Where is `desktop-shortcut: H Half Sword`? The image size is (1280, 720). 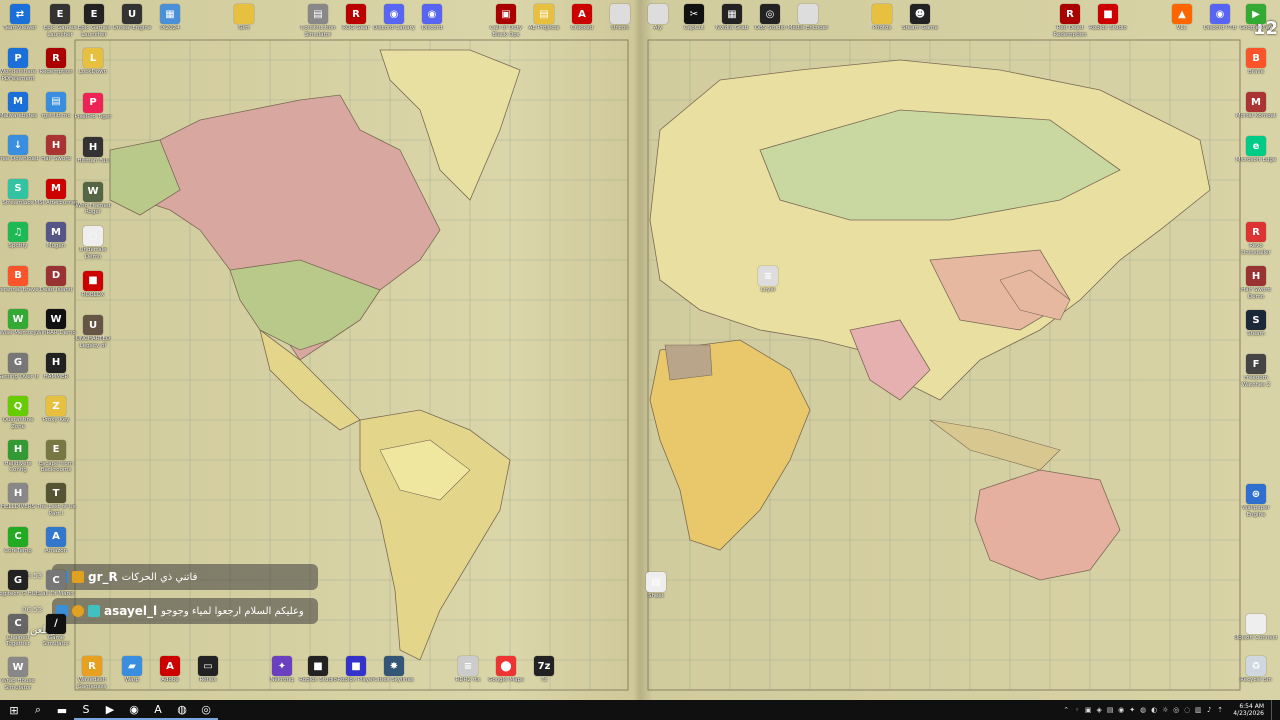
desktop-shortcut: H Half Sword is located at coordinates (56, 149).